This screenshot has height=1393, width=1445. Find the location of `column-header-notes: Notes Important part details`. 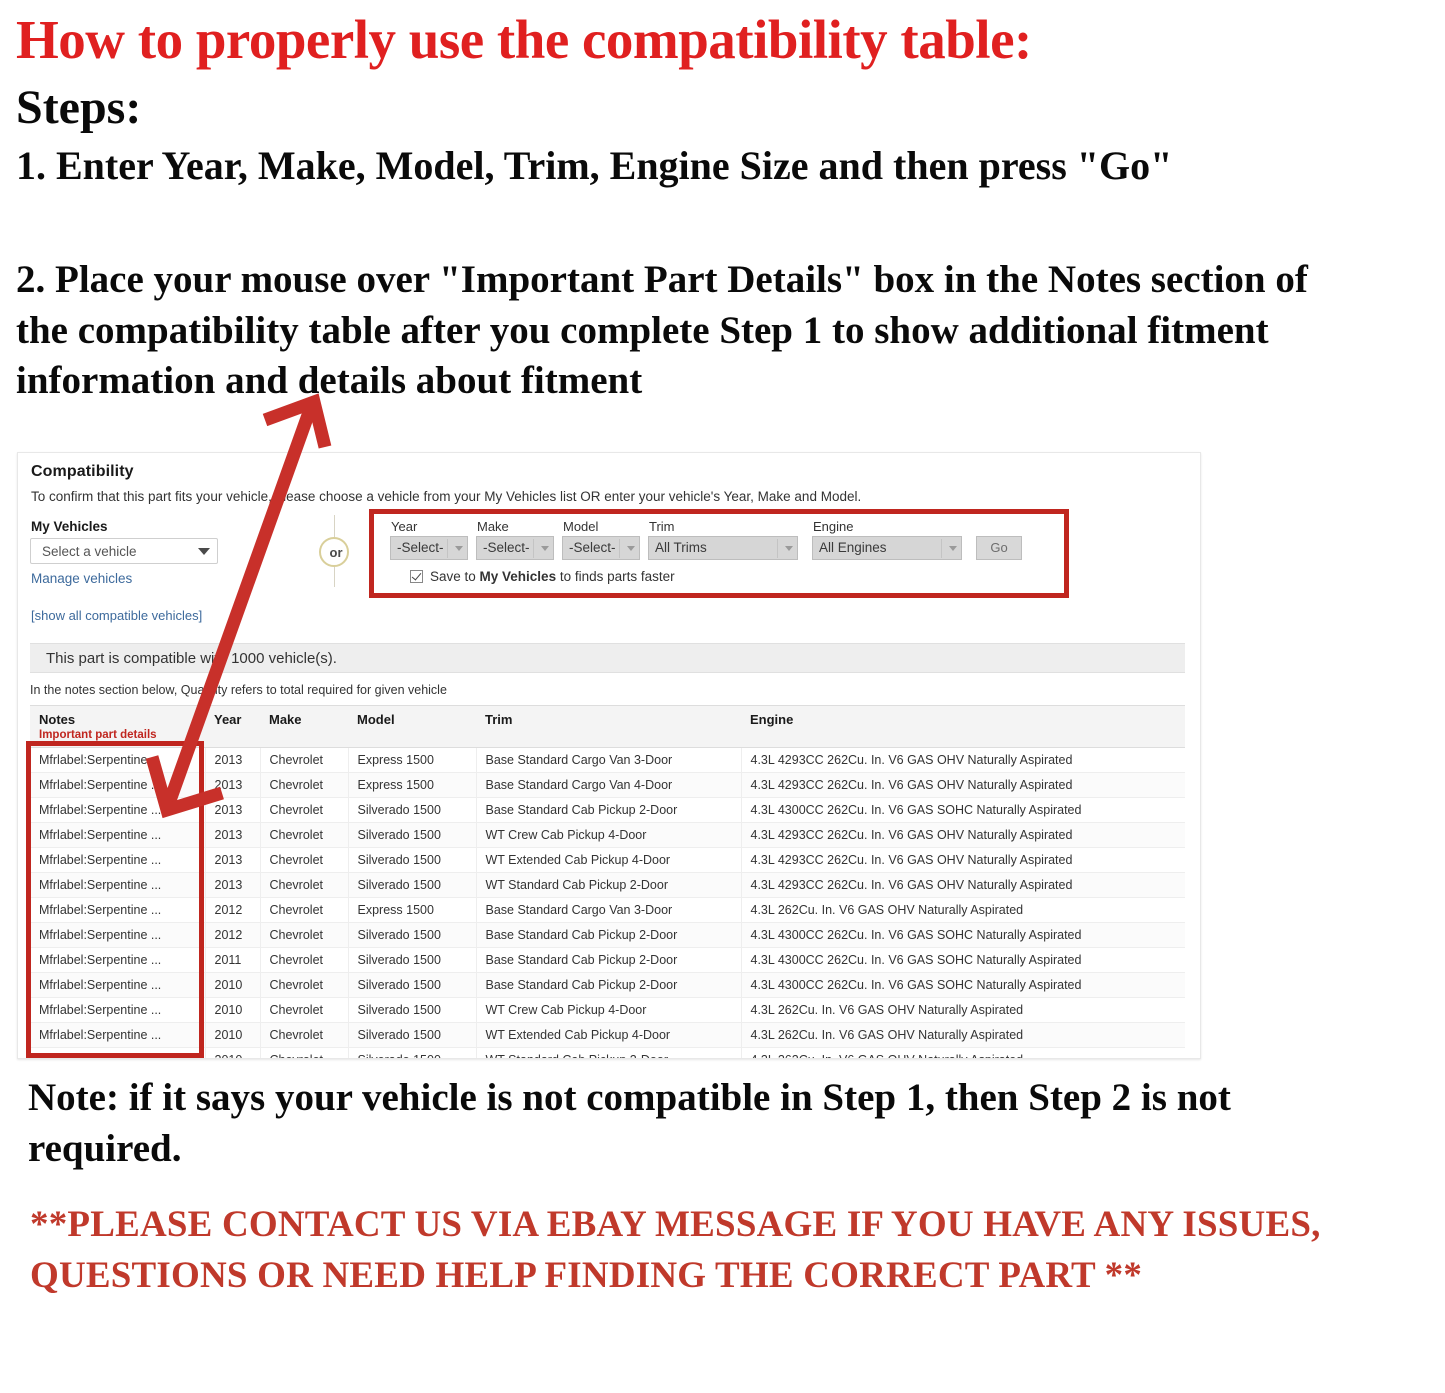

column-header-notes: Notes Important part details is located at coordinates (117, 726).